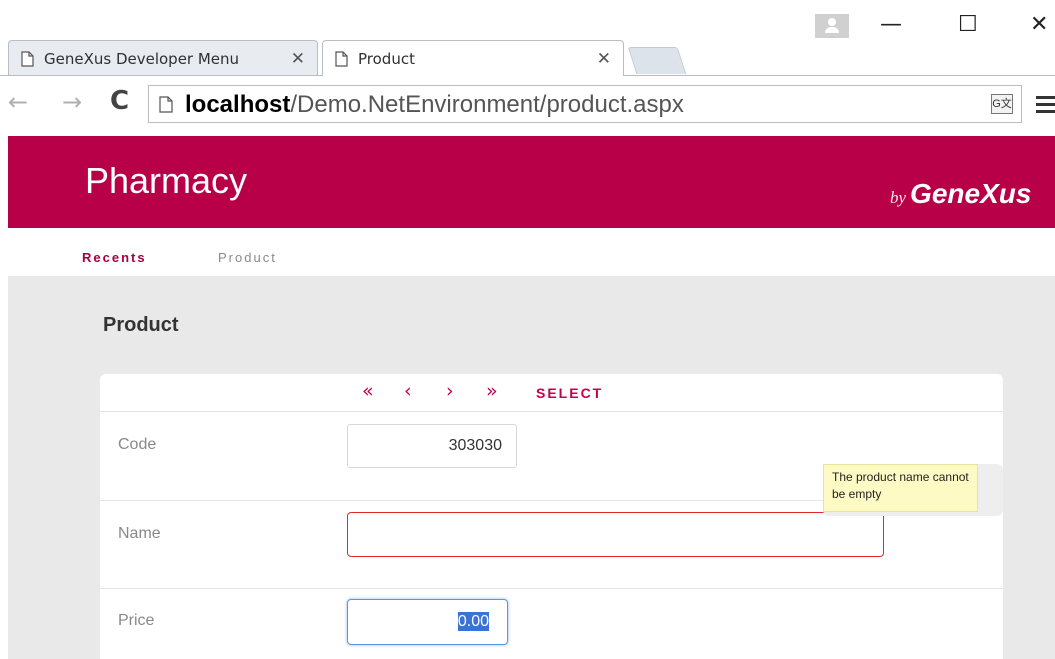 The image size is (1055, 659). I want to click on last-record-button: », so click(492, 391).